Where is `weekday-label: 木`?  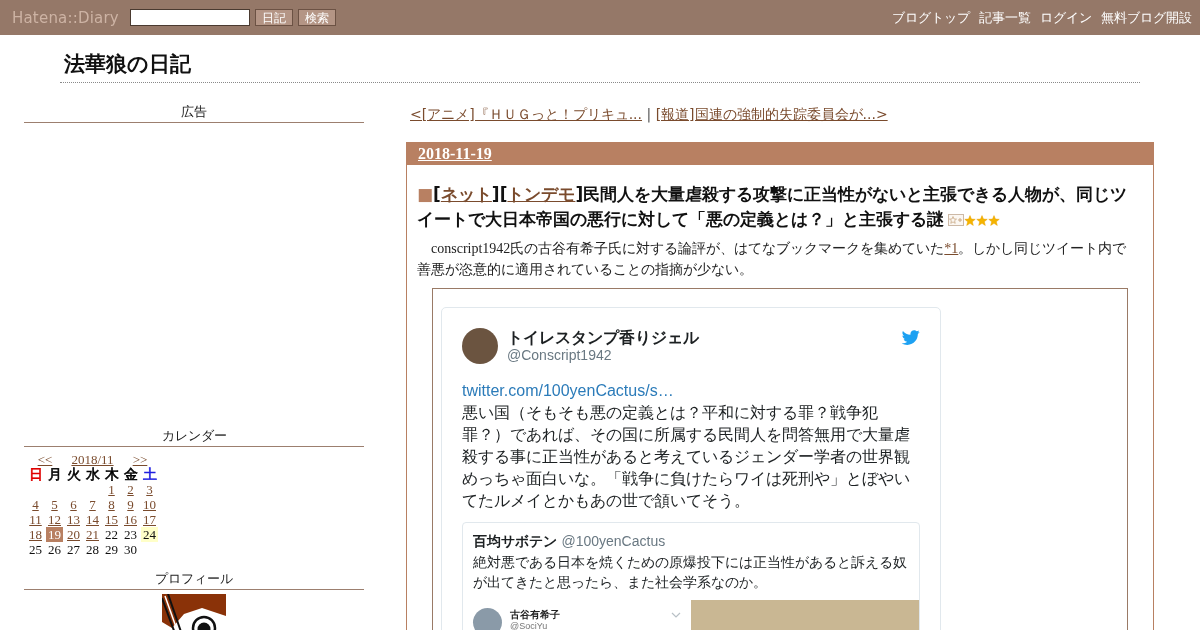
weekday-label: 木 is located at coordinates (111, 474).